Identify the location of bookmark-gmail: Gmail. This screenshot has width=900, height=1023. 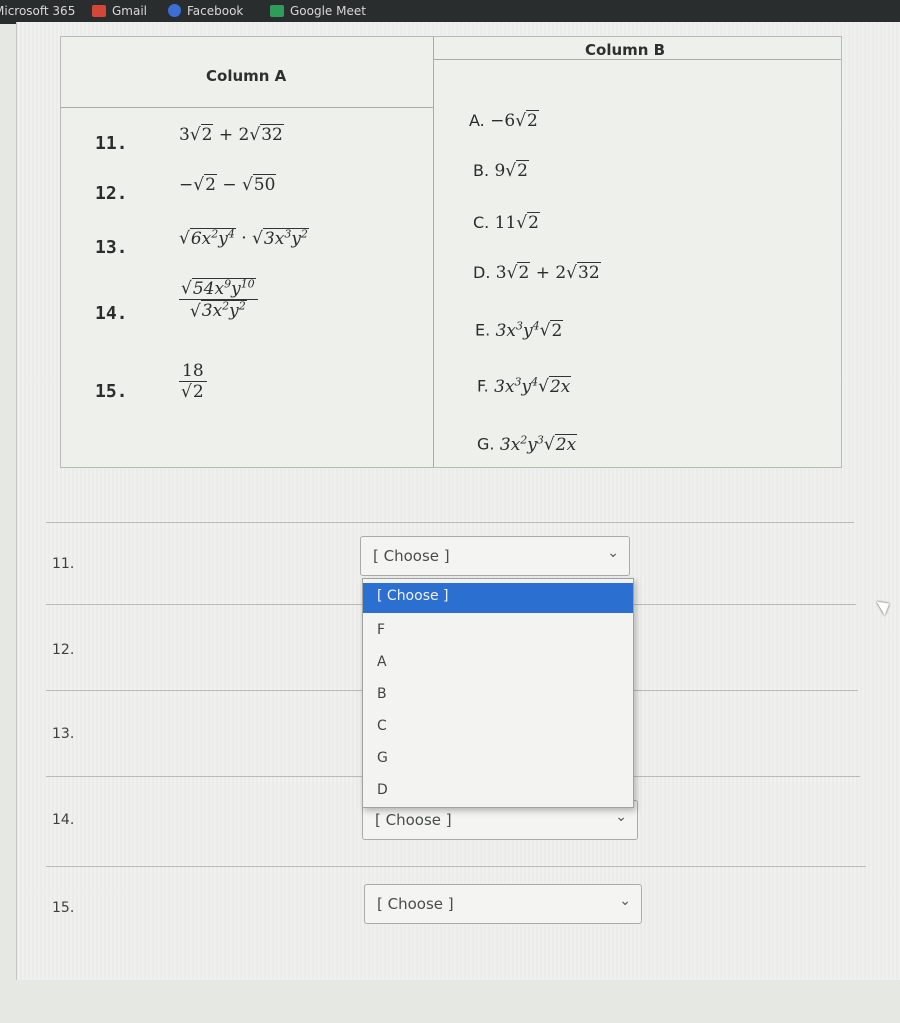
(119, 11).